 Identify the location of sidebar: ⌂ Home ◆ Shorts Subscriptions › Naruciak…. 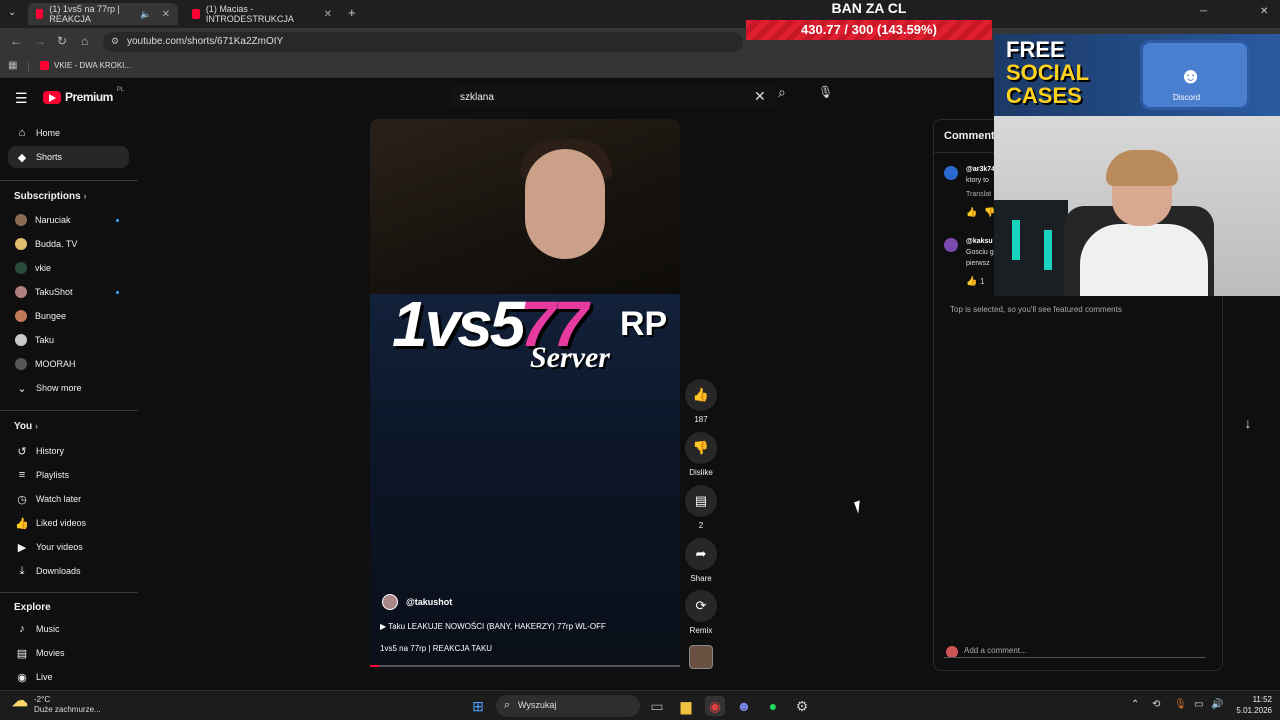
(69, 384).